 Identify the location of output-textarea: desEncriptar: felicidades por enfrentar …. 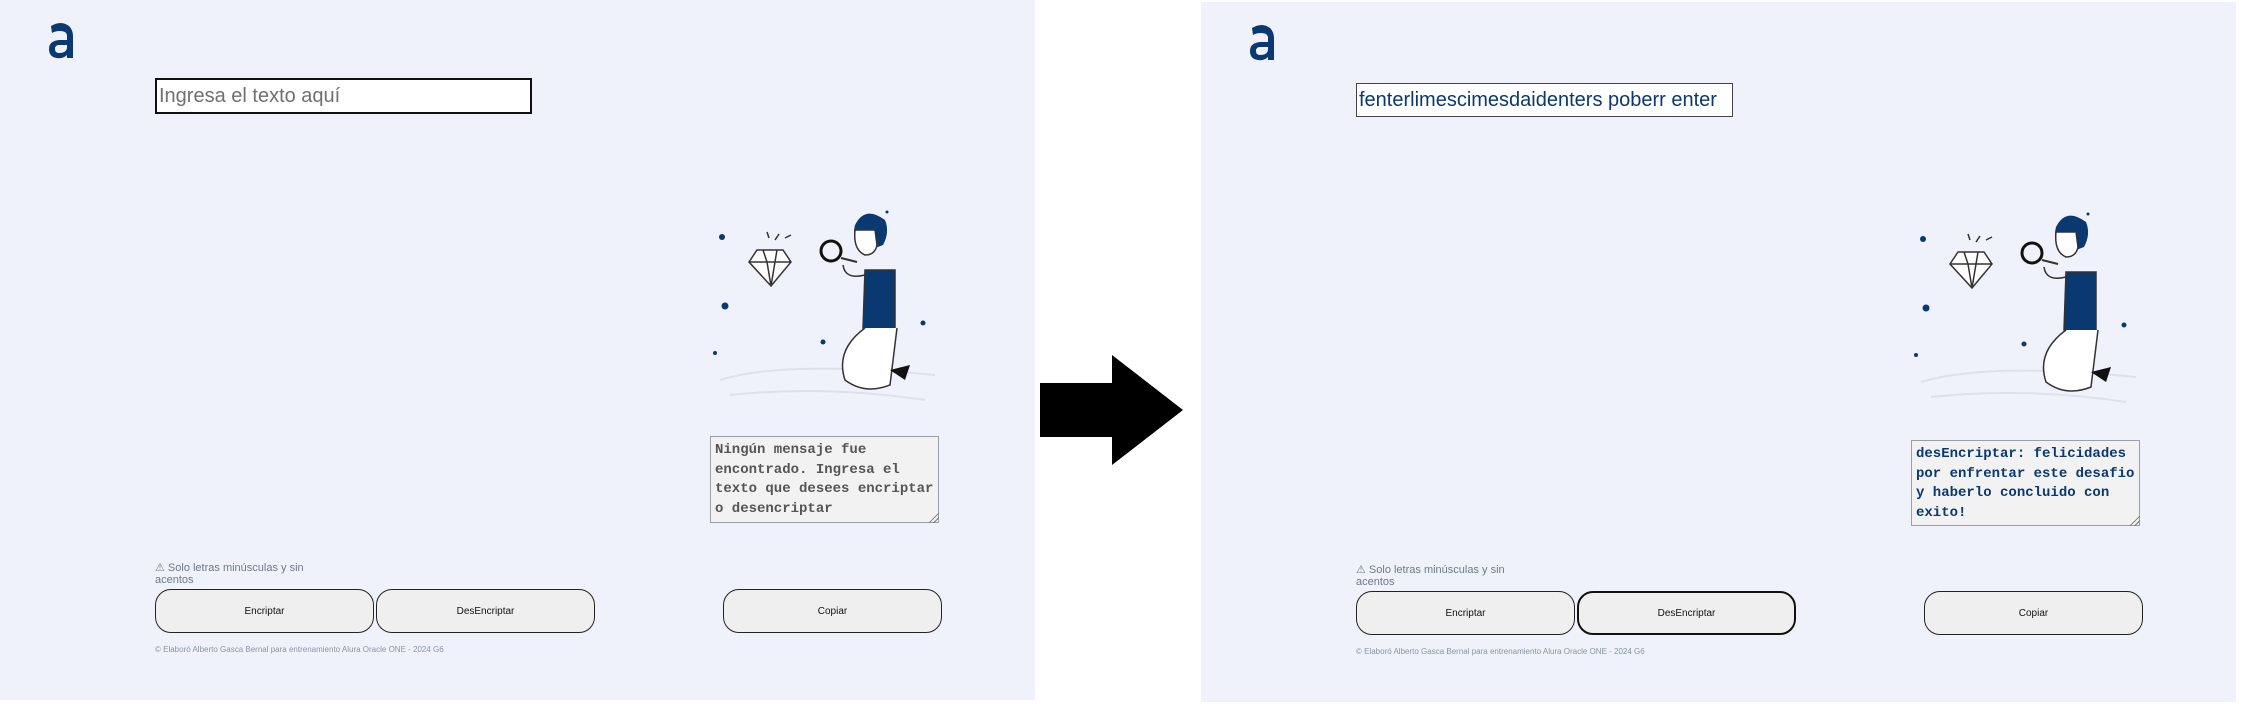
(2025, 483).